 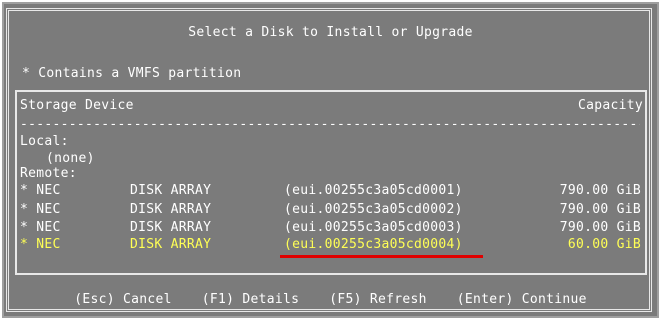 What do you see at coordinates (373, 209) in the screenshot?
I see `disk-id: (eui.00255c3a05cd0002)` at bounding box center [373, 209].